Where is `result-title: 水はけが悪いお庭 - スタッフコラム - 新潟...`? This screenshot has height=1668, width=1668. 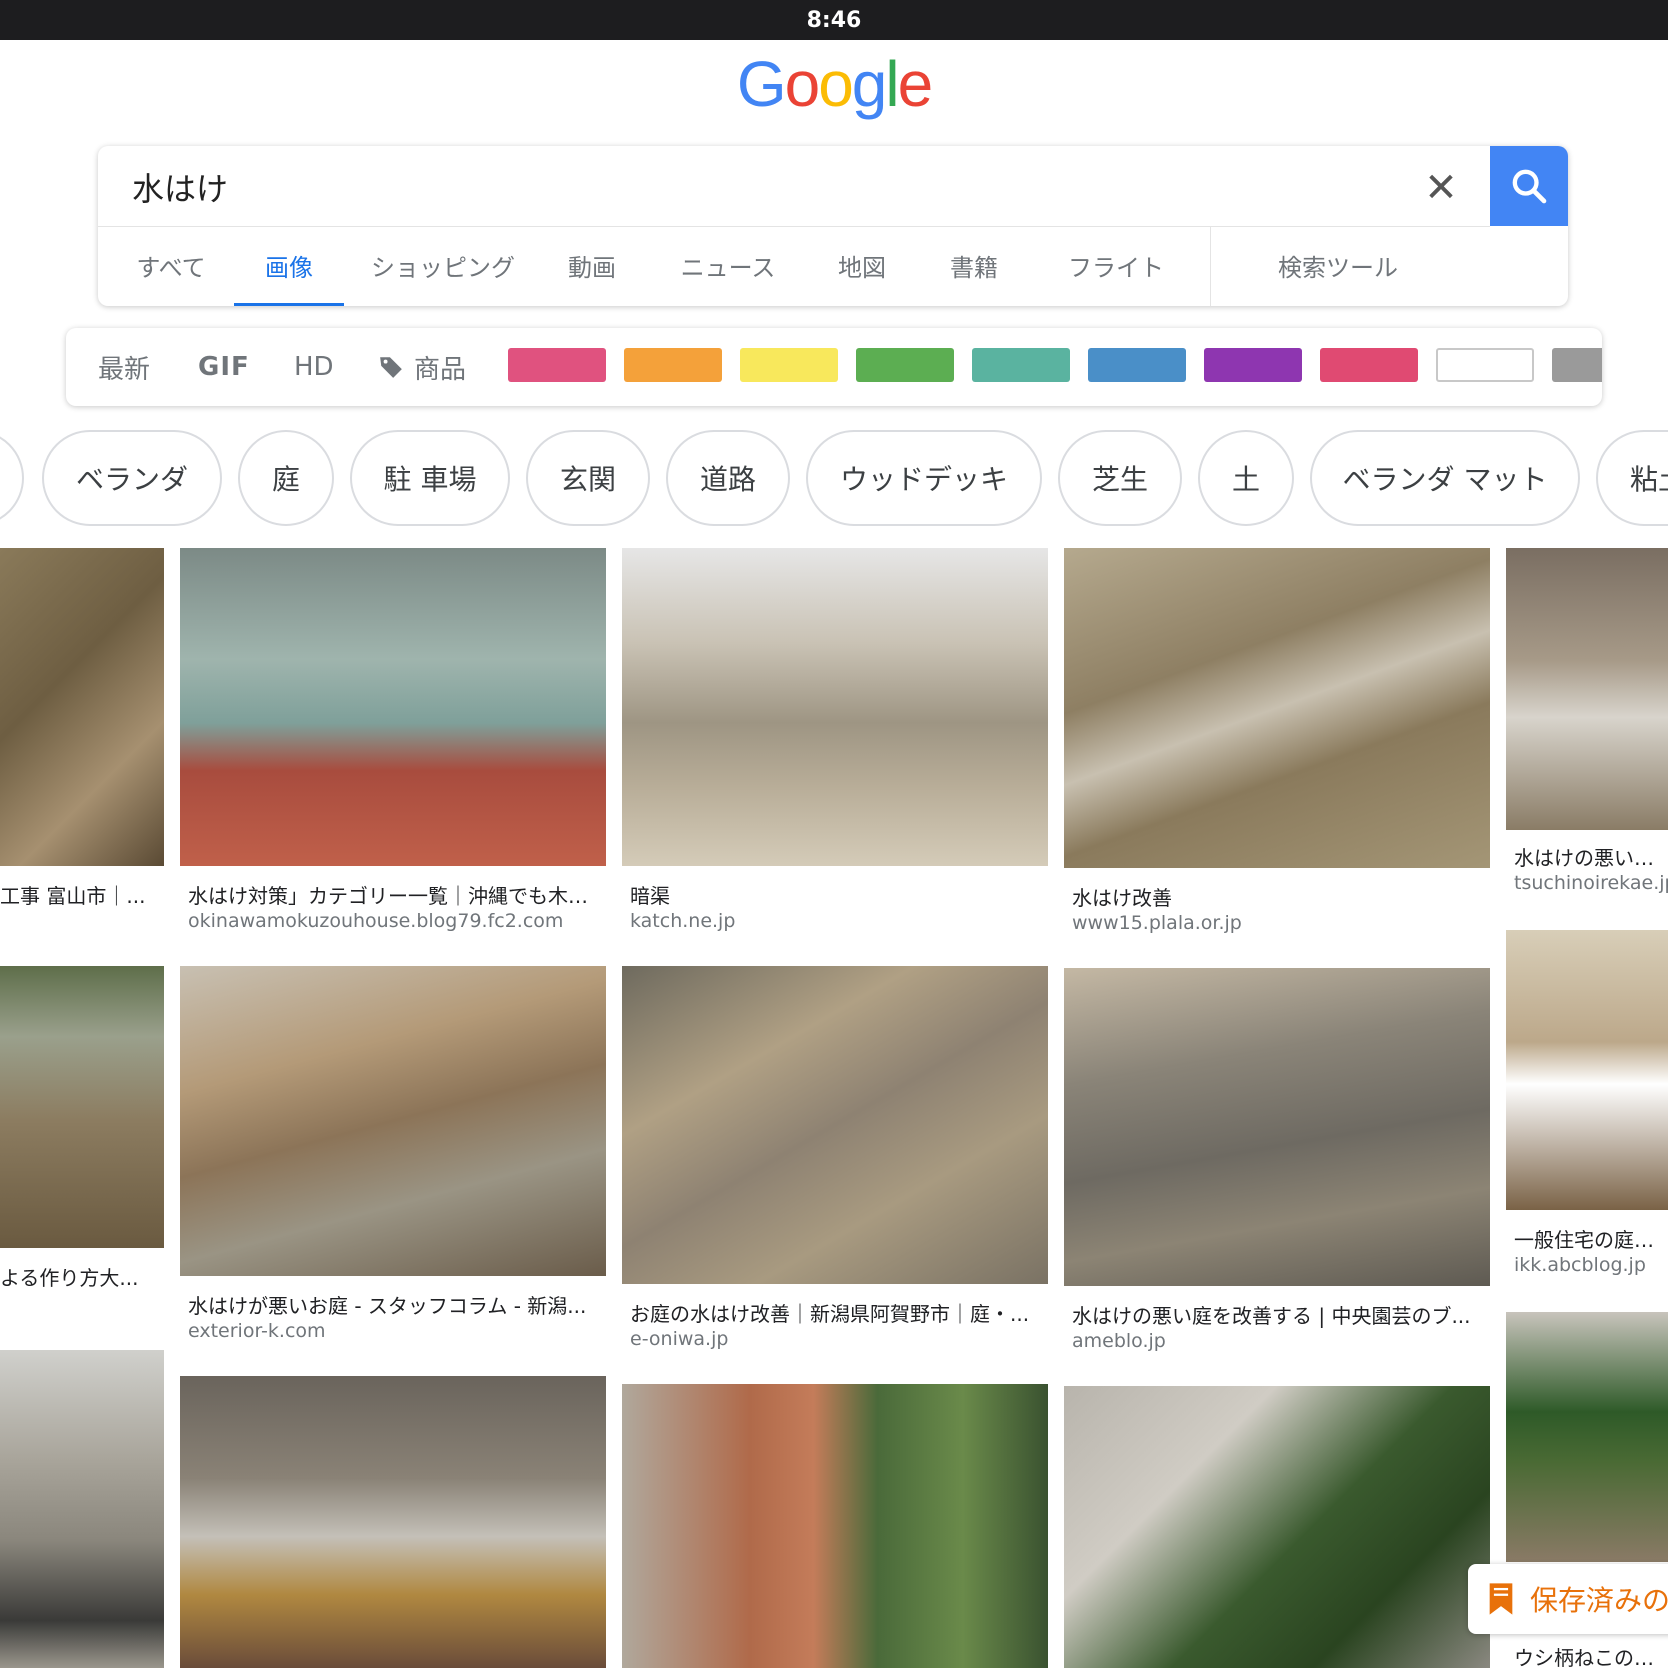
result-title: 水はけが悪いお庭 - スタッフコラム - 新潟... is located at coordinates (393, 1304).